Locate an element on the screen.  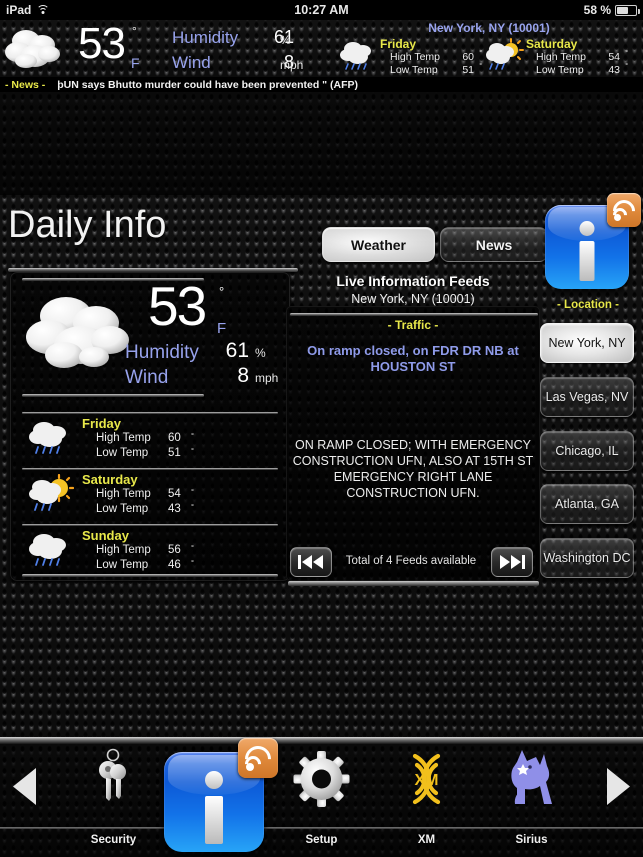
location-button-washington-dc: Washington DC is located at coordinates (587, 558).